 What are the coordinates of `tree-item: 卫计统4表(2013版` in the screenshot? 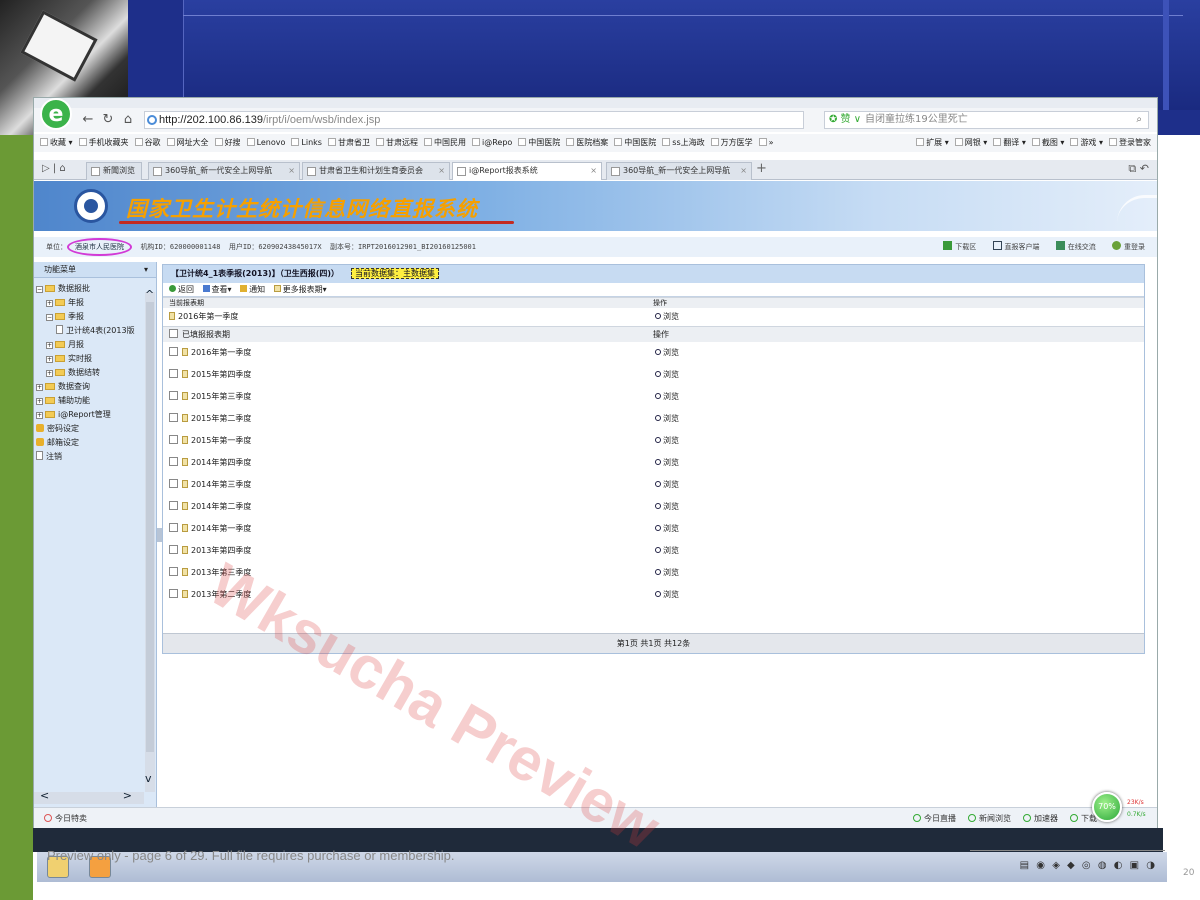 It's located at (89, 331).